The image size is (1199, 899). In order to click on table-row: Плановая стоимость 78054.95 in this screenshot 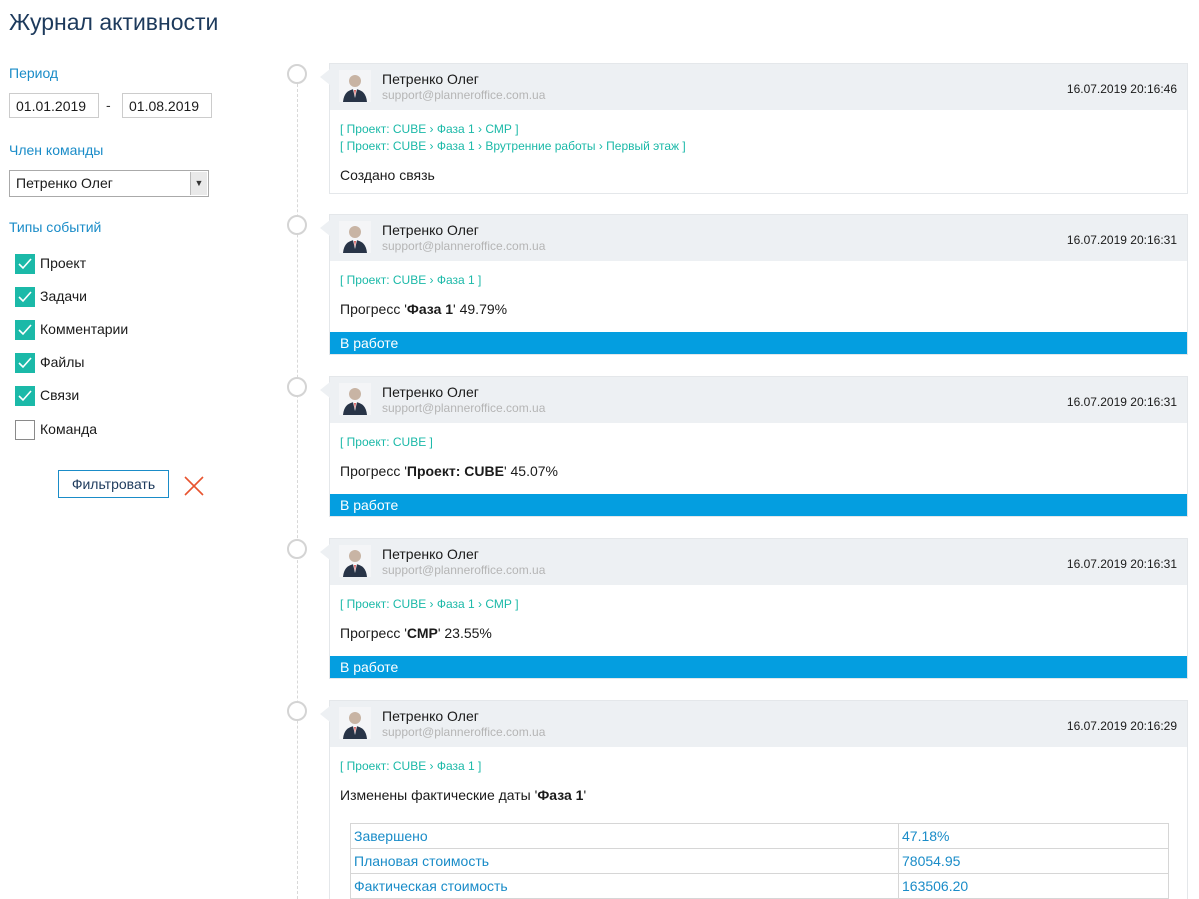, I will do `click(759, 861)`.